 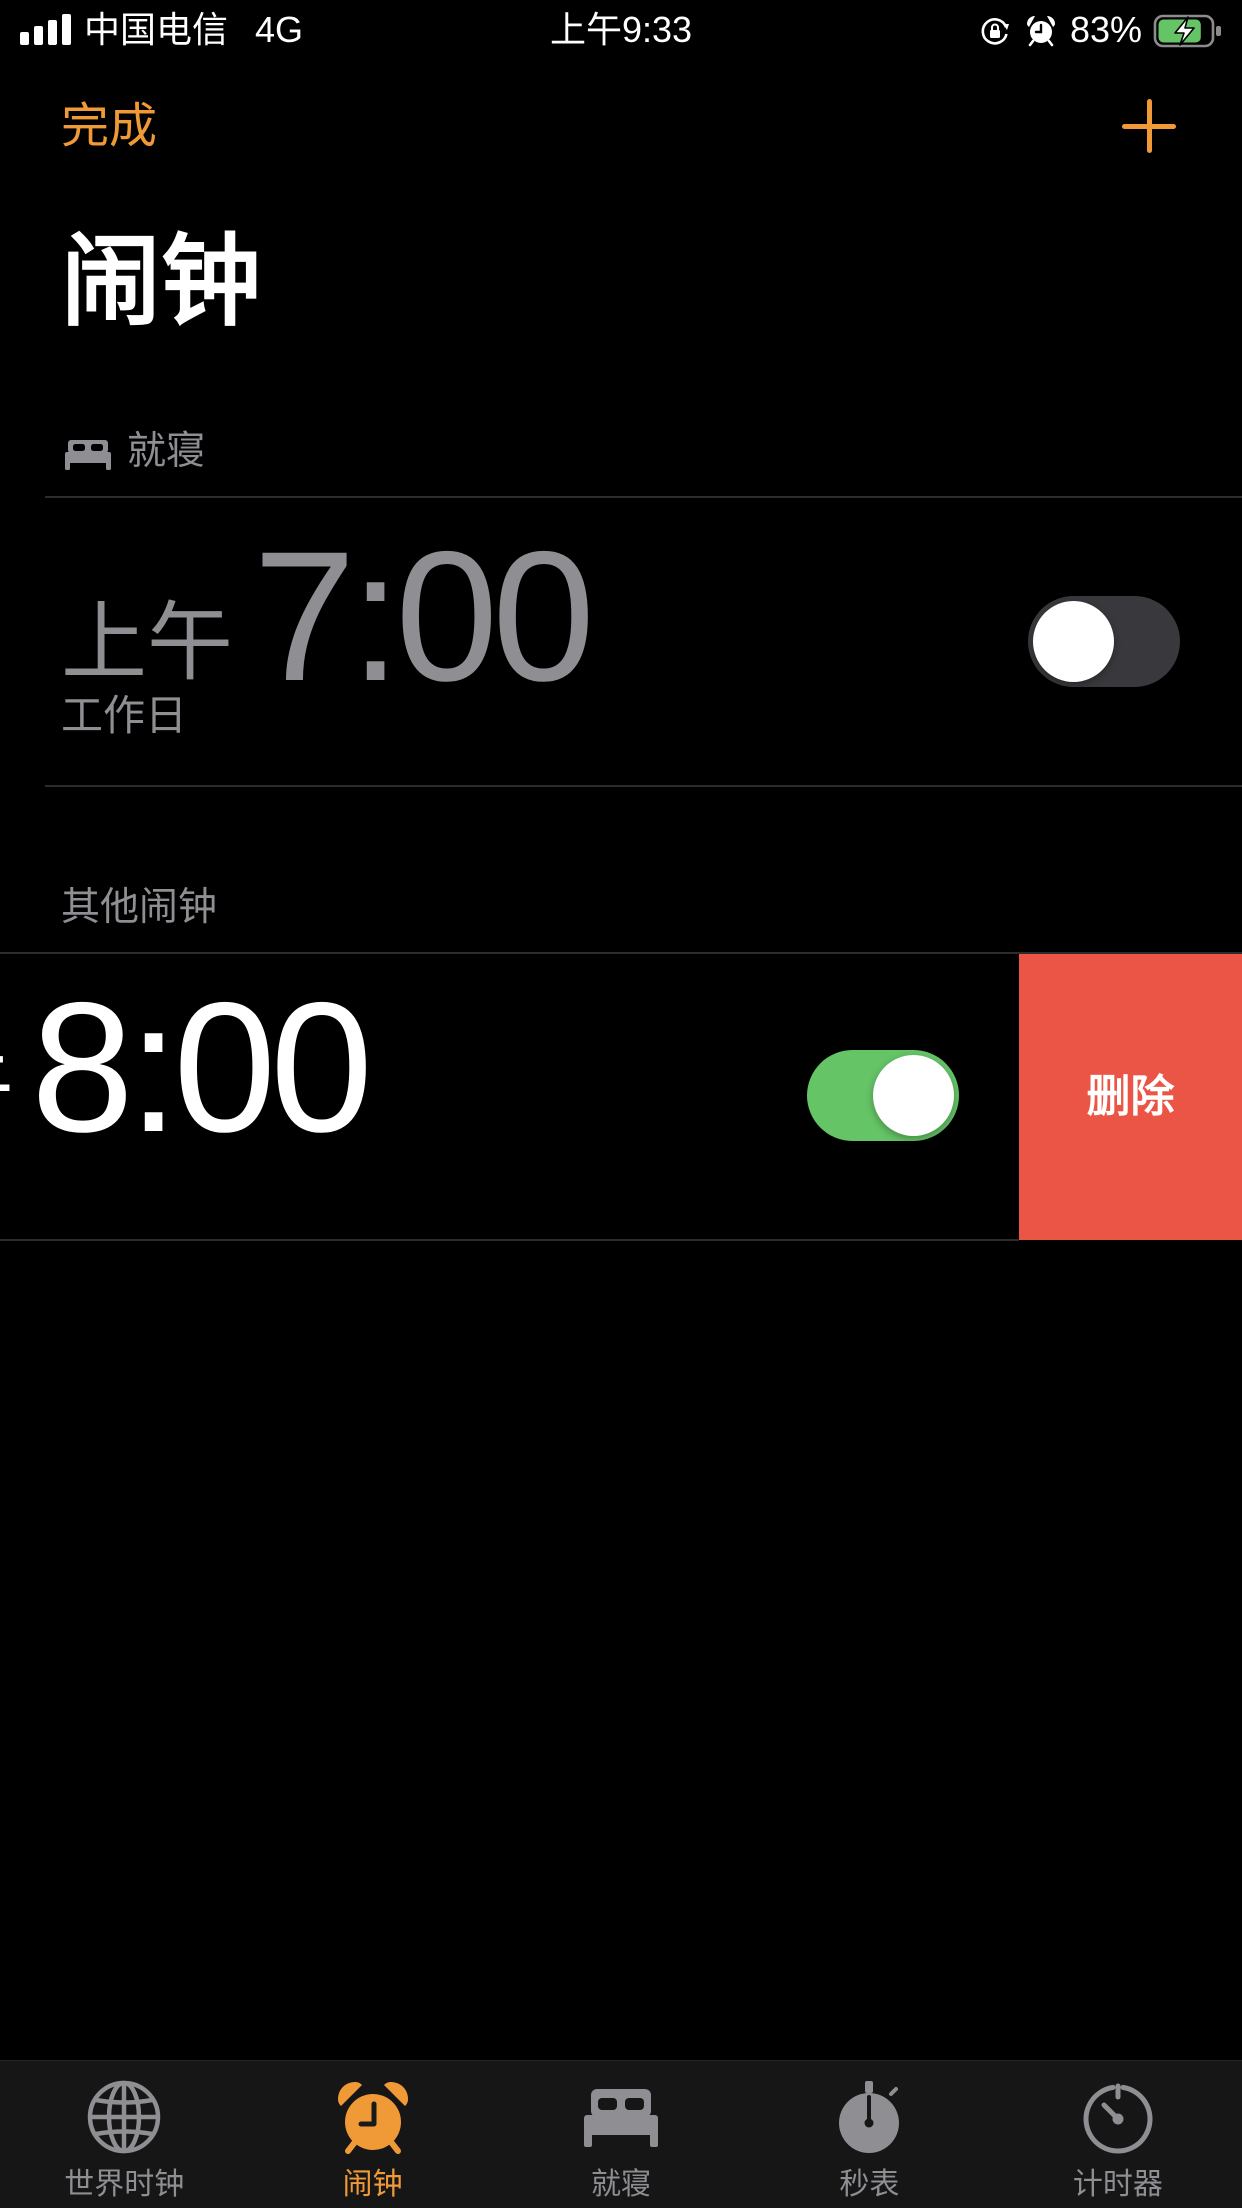 What do you see at coordinates (373, 2117) in the screenshot?
I see `alarm-clock-icon` at bounding box center [373, 2117].